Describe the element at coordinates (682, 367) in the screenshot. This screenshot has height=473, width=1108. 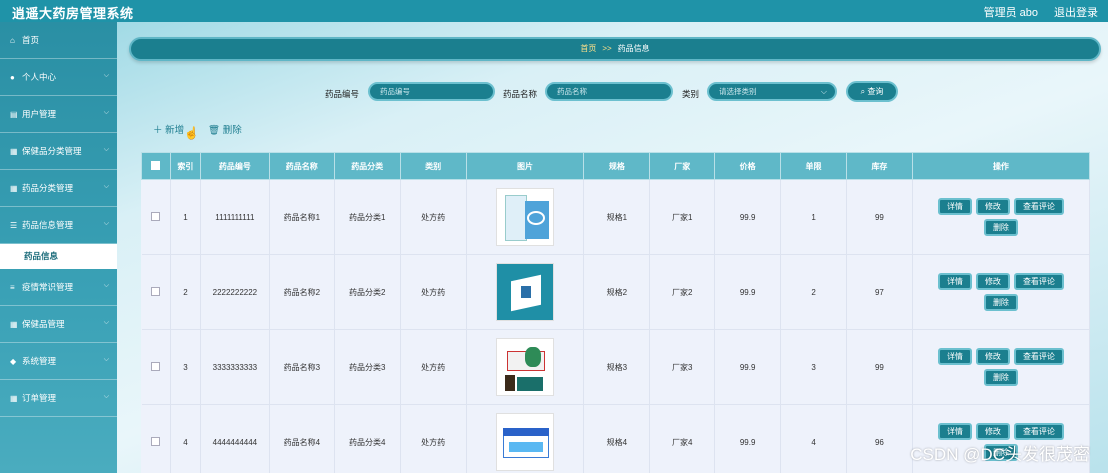
I see `cell-maker: 厂家3` at that location.